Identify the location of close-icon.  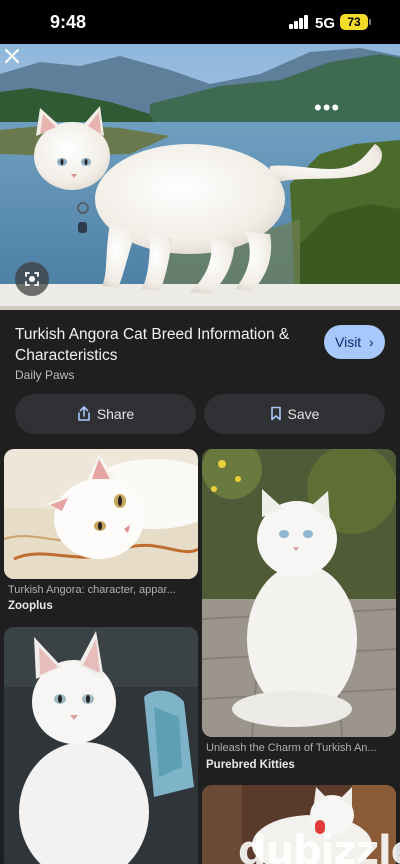
(12, 56).